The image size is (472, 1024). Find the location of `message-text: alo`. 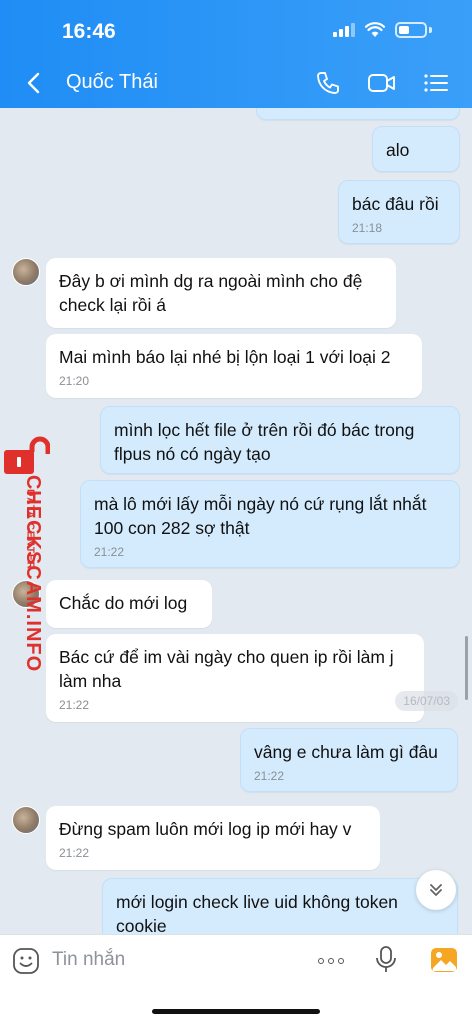

message-text: alo is located at coordinates (398, 150).